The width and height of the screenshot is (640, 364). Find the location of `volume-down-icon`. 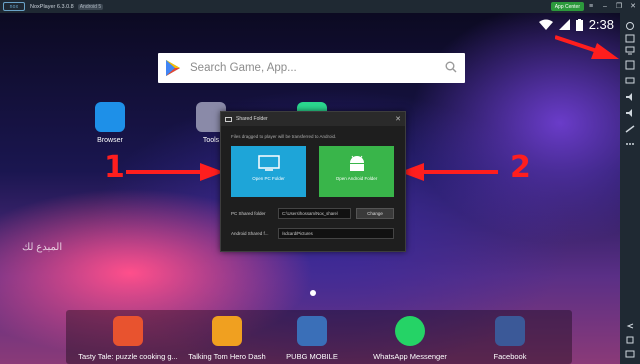

volume-down-icon is located at coordinates (630, 97).